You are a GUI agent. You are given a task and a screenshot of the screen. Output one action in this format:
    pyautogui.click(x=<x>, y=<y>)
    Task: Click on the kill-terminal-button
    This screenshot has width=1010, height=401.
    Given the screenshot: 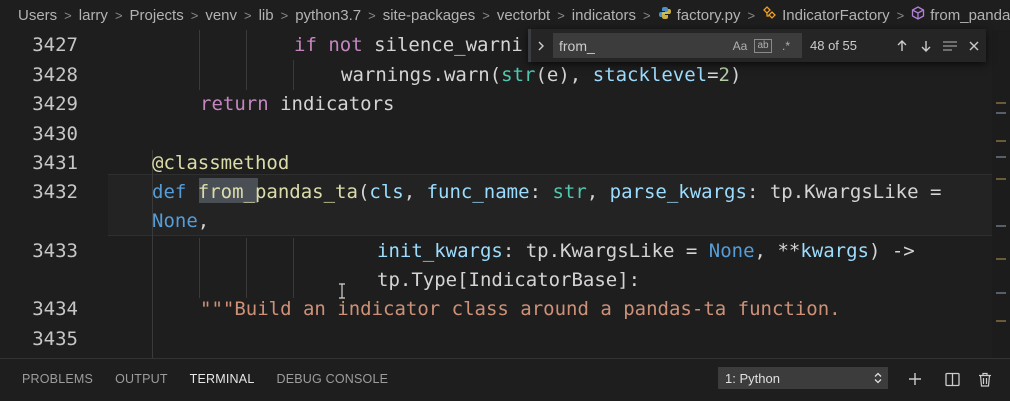 What is the action you would take?
    pyautogui.click(x=985, y=379)
    